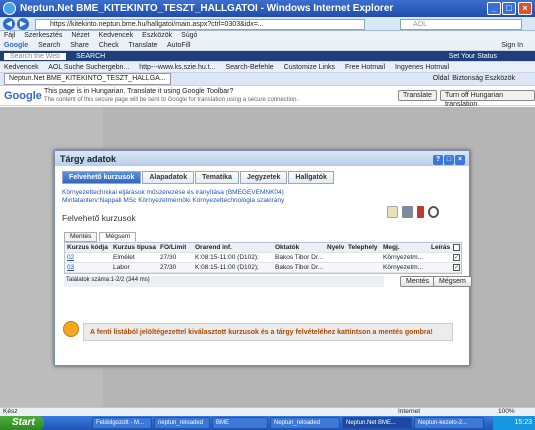 This screenshot has width=535, height=430. I want to click on toolbar-translate-button: Translate, so click(143, 45).